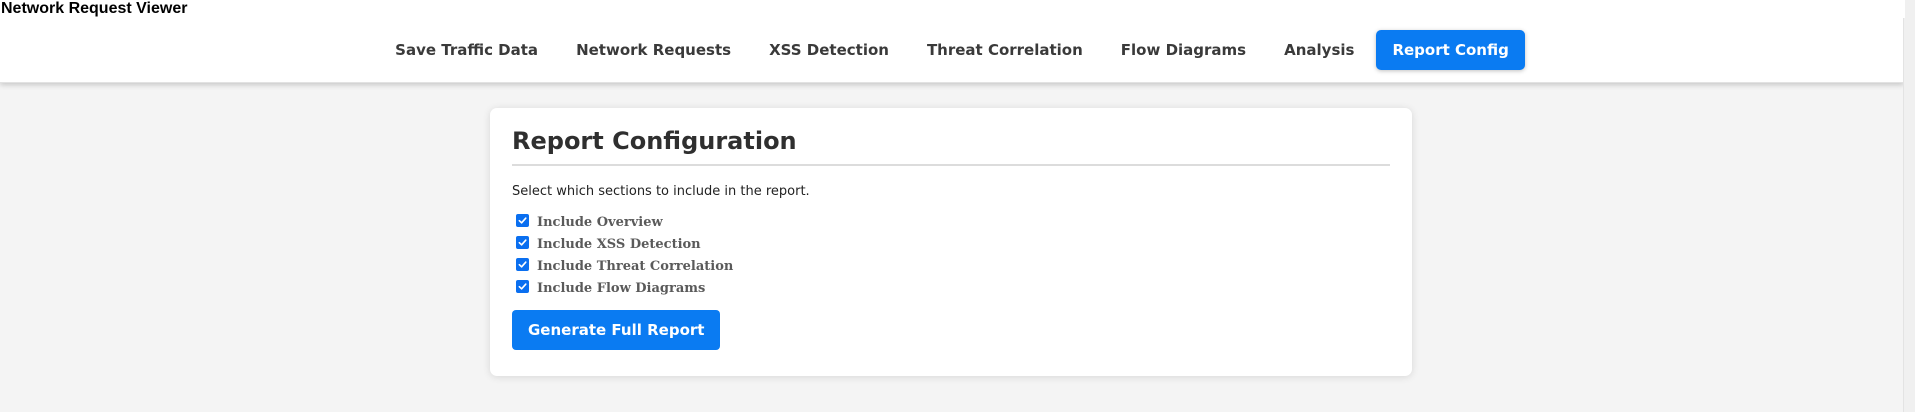 This screenshot has height=412, width=1915. Describe the element at coordinates (952, 9) in the screenshot. I see `app-title: Network Request Viewer` at that location.